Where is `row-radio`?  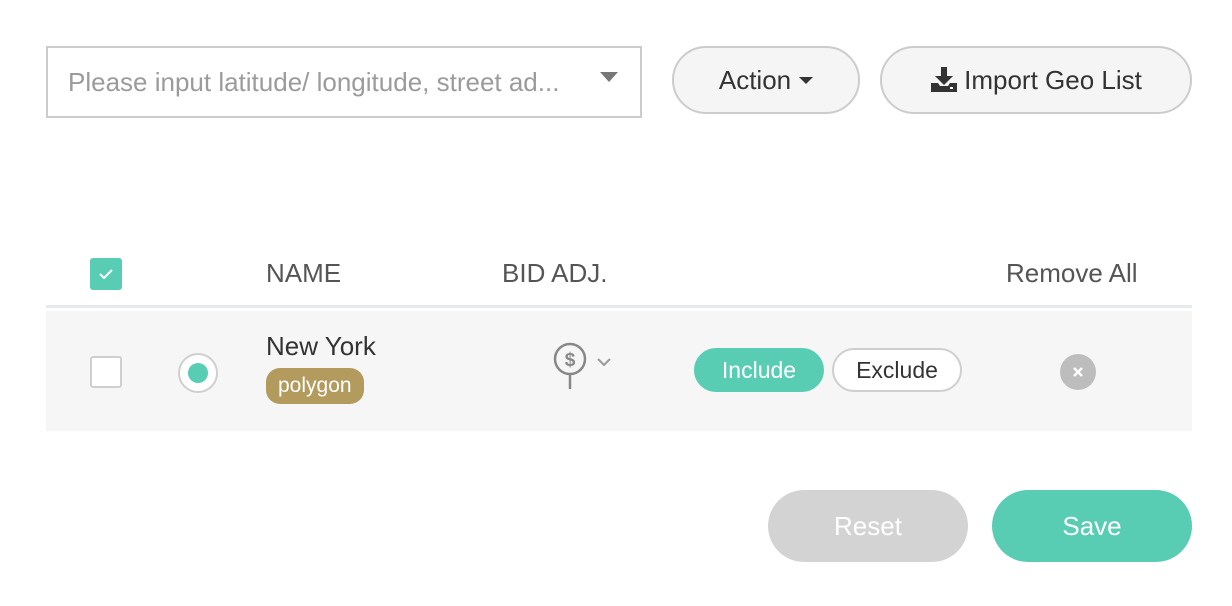 row-radio is located at coordinates (198, 373).